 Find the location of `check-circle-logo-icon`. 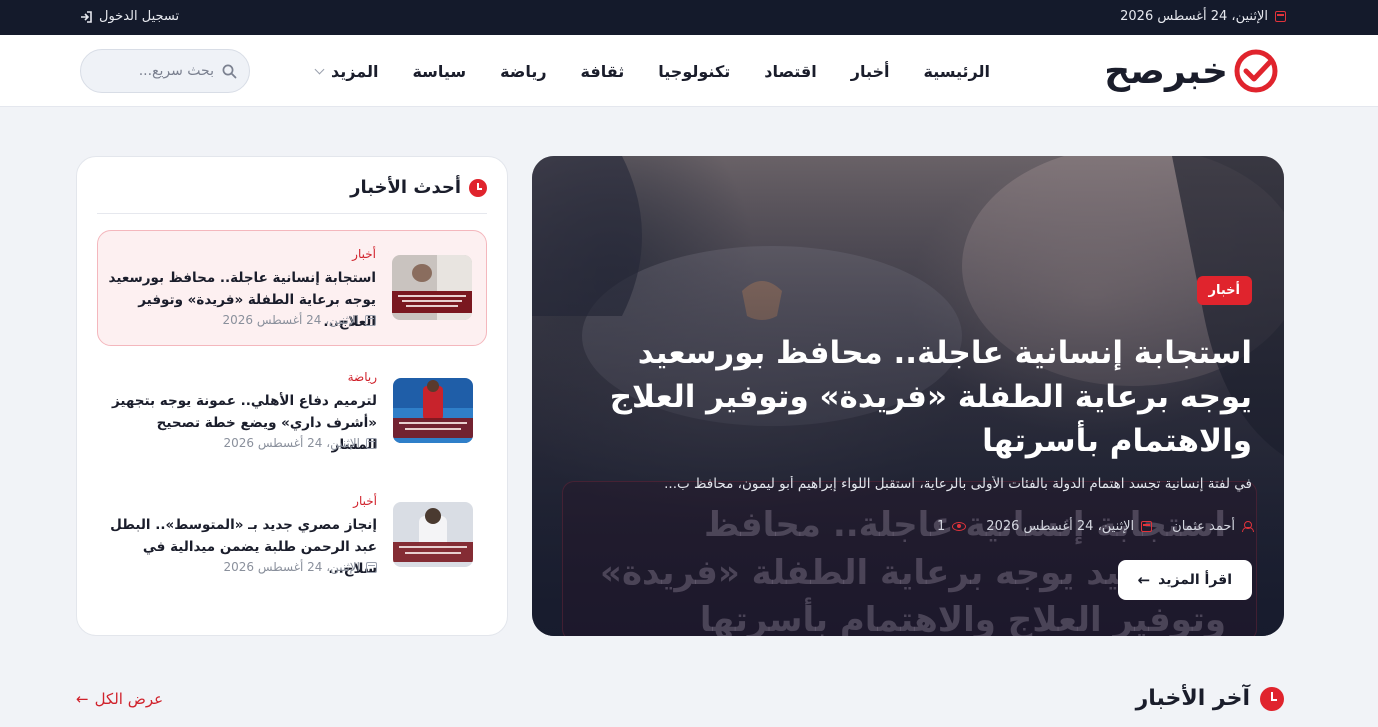

check-circle-logo-icon is located at coordinates (1256, 71).